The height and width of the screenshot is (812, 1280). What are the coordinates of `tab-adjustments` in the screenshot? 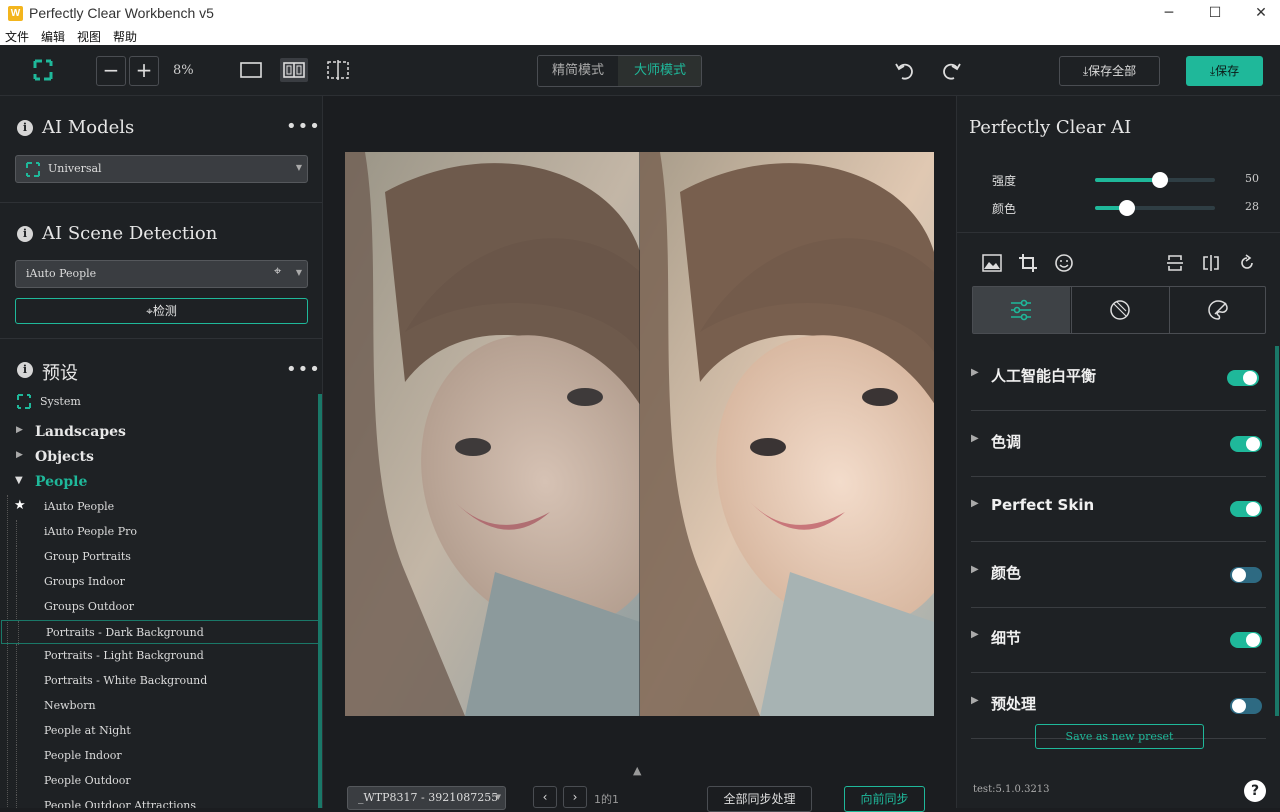 It's located at (1021, 310).